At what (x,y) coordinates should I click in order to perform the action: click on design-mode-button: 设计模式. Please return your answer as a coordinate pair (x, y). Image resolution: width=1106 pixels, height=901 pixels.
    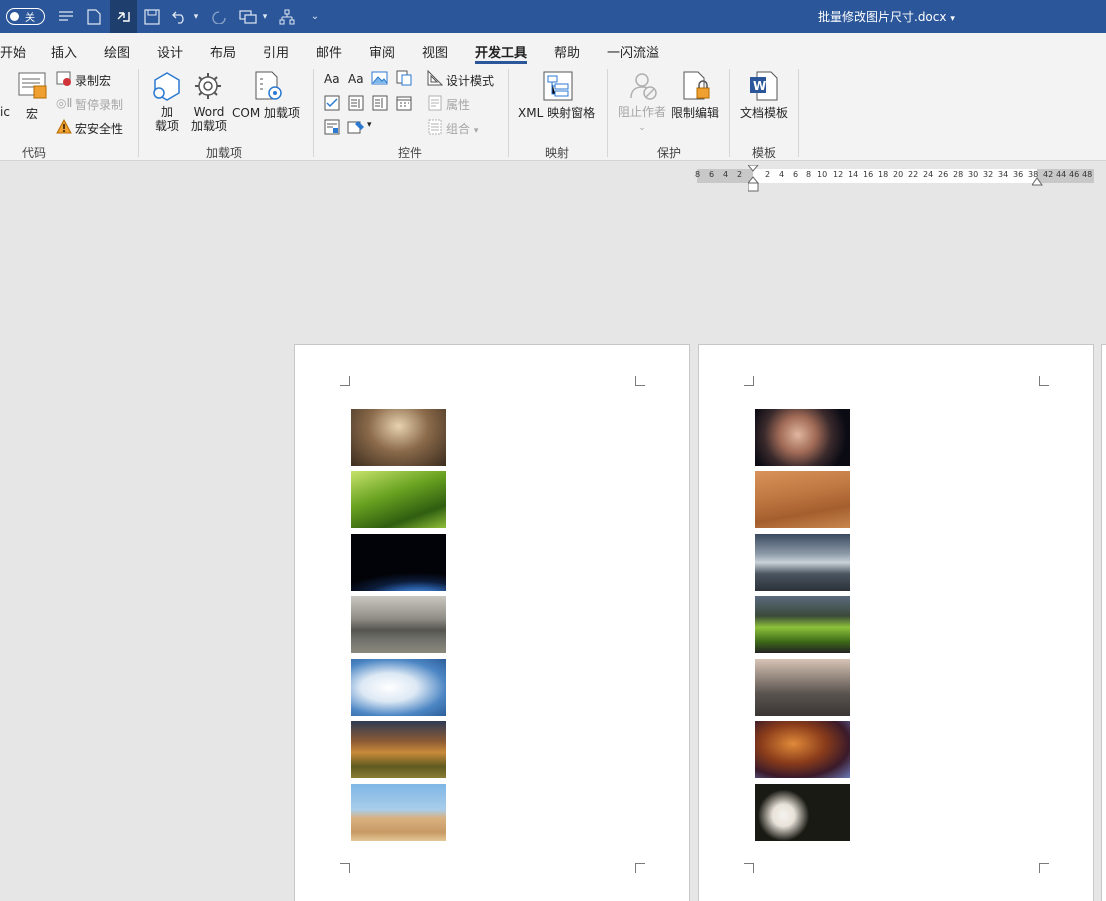
    Looking at the image, I should click on (470, 80).